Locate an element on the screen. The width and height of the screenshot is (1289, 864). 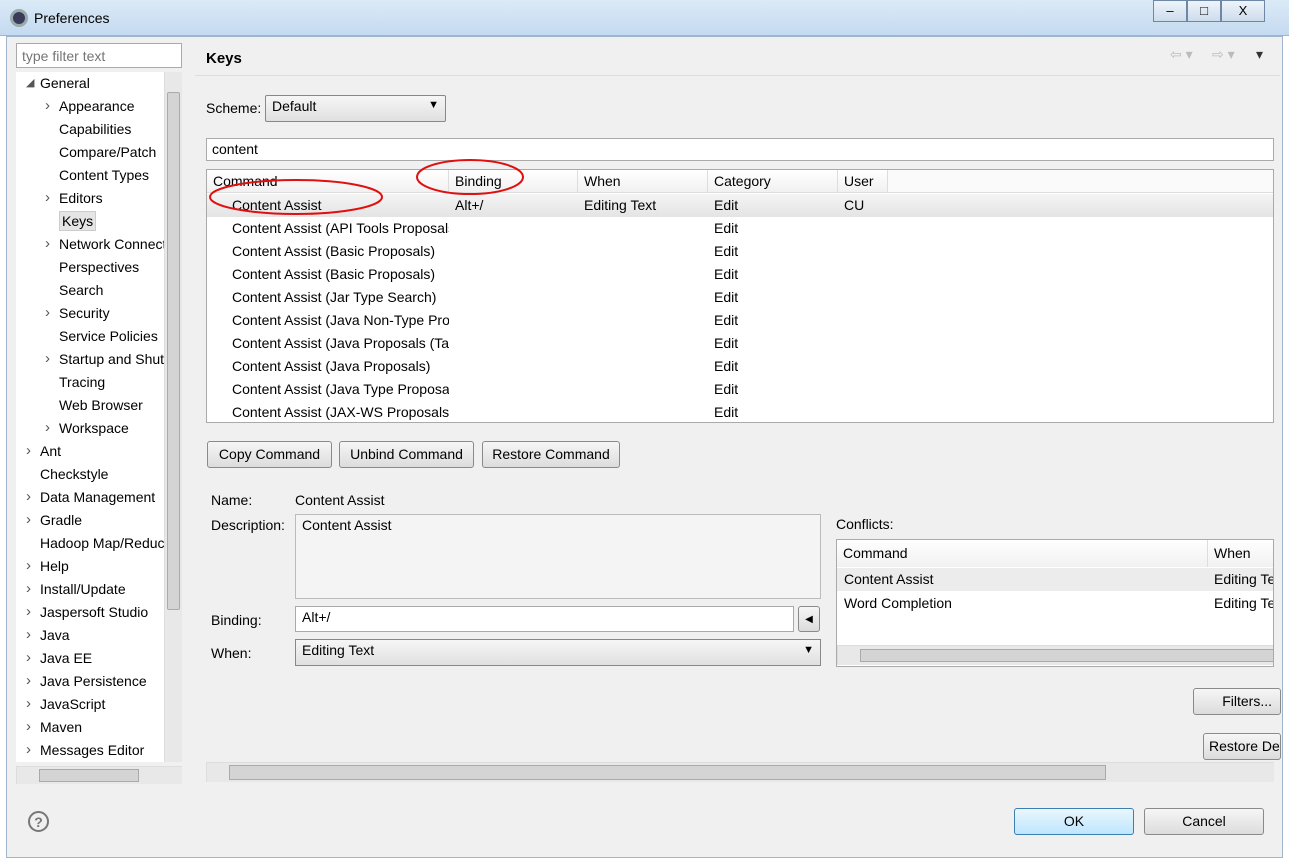
tree-item: Search is located at coordinates (81, 290).